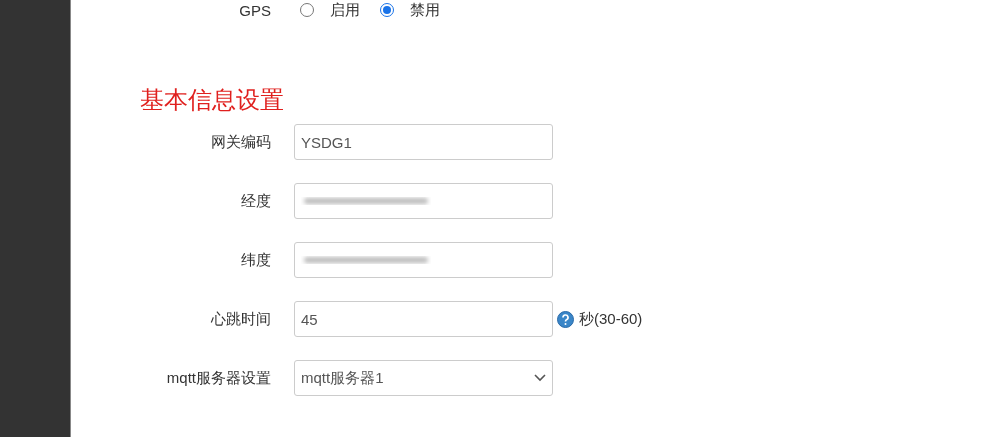 The width and height of the screenshot is (1001, 437). I want to click on section-title: 基本信息设置, so click(212, 100).